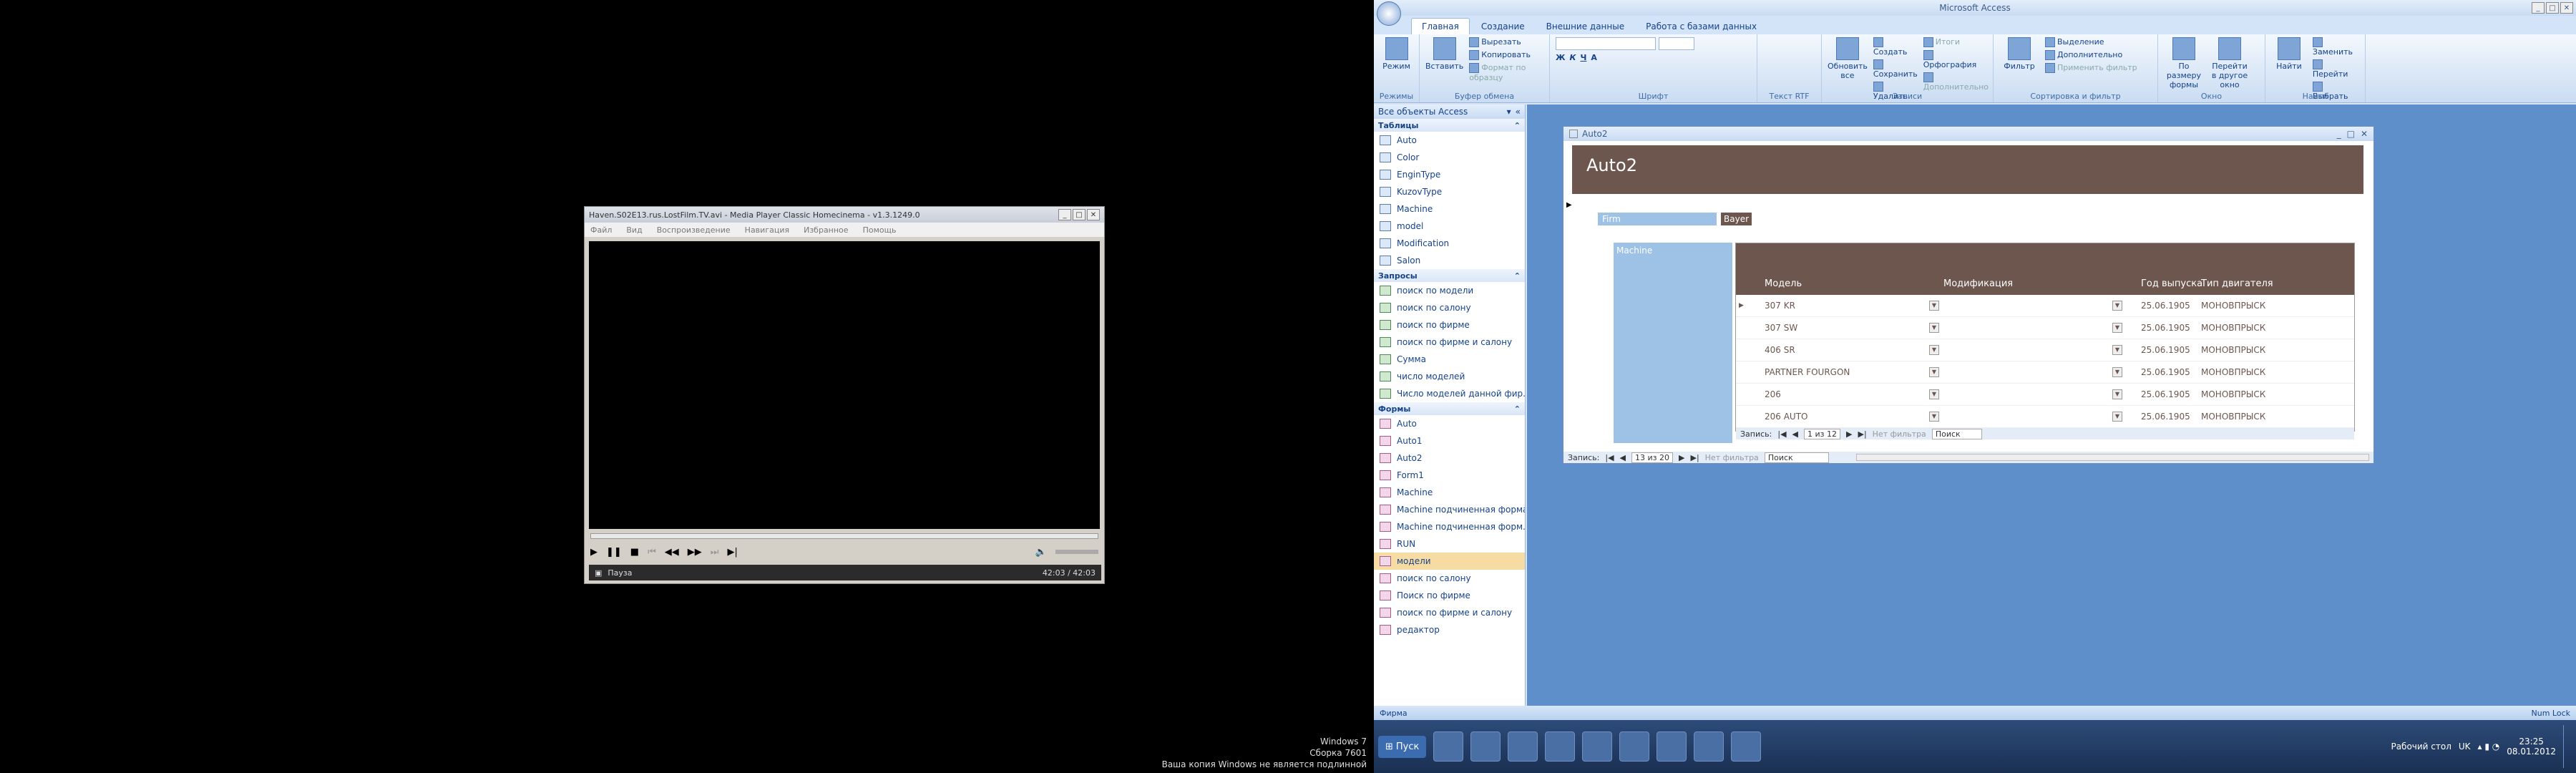  Describe the element at coordinates (826, 230) in the screenshot. I see `menu-favorites: Избранное` at that location.